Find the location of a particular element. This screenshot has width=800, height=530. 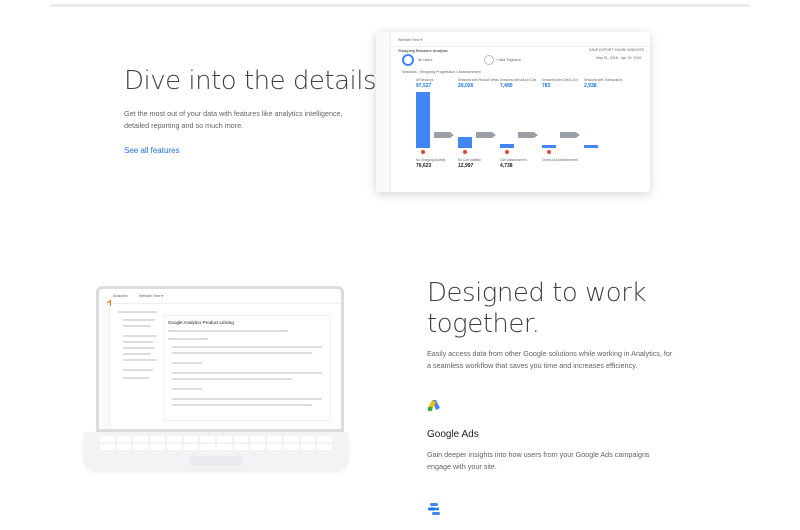

dashboard-actions: SAVE EXPORT SHARE INSIGHTS is located at coordinates (616, 50).